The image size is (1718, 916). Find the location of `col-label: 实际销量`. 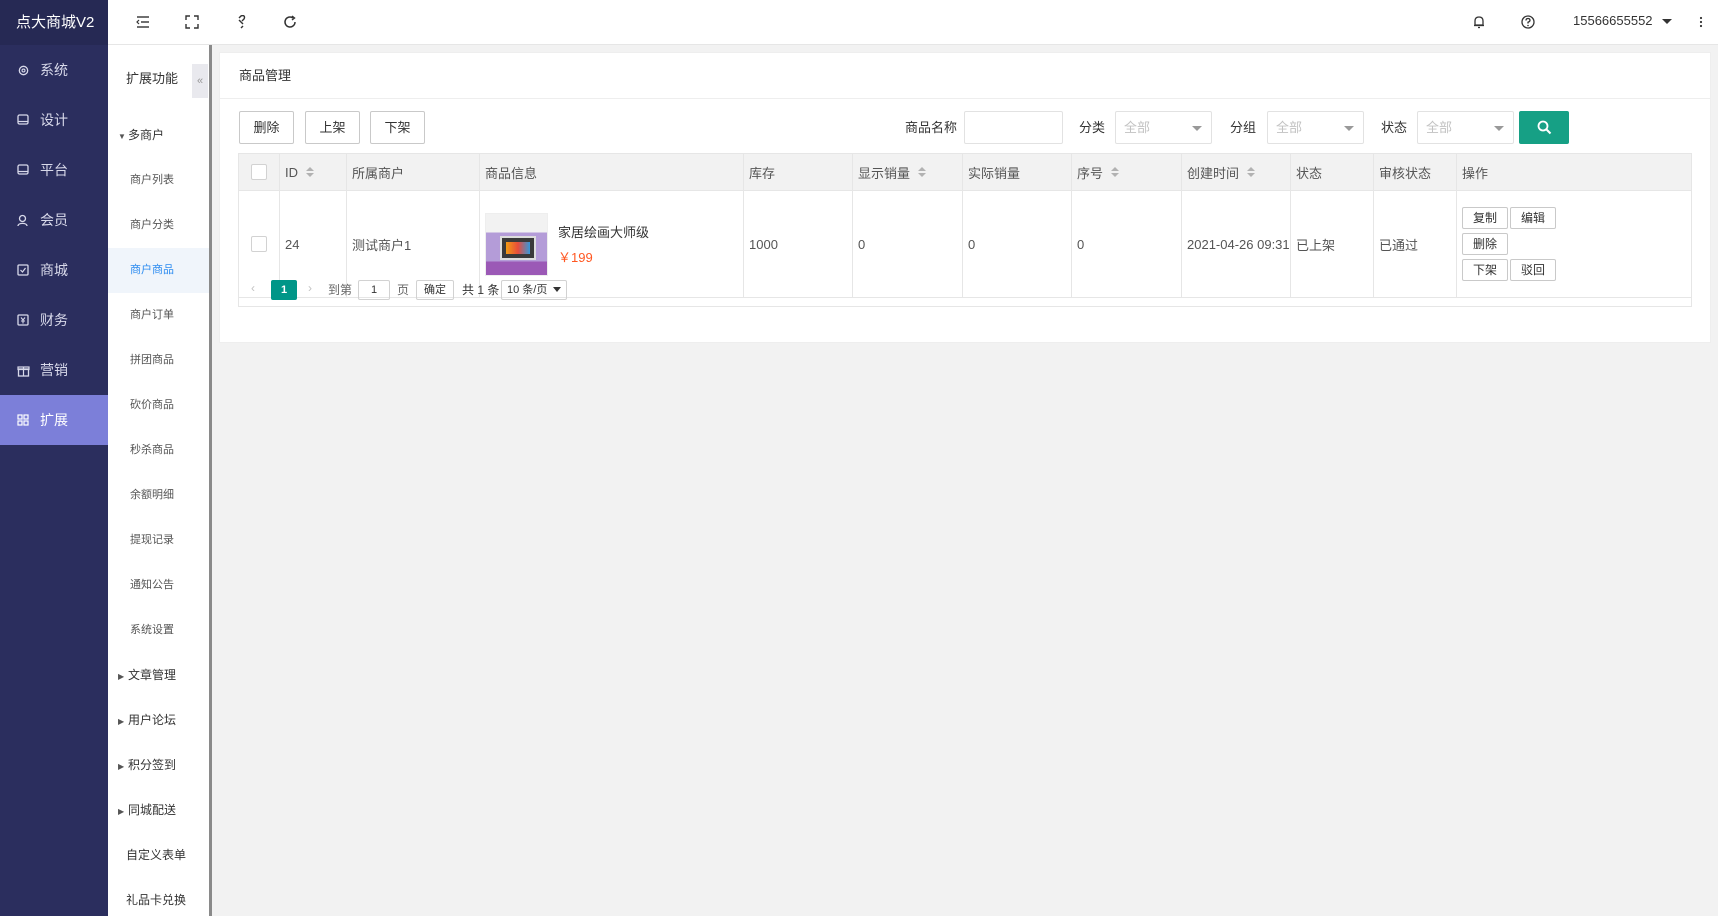

col-label: 实际销量 is located at coordinates (994, 173).